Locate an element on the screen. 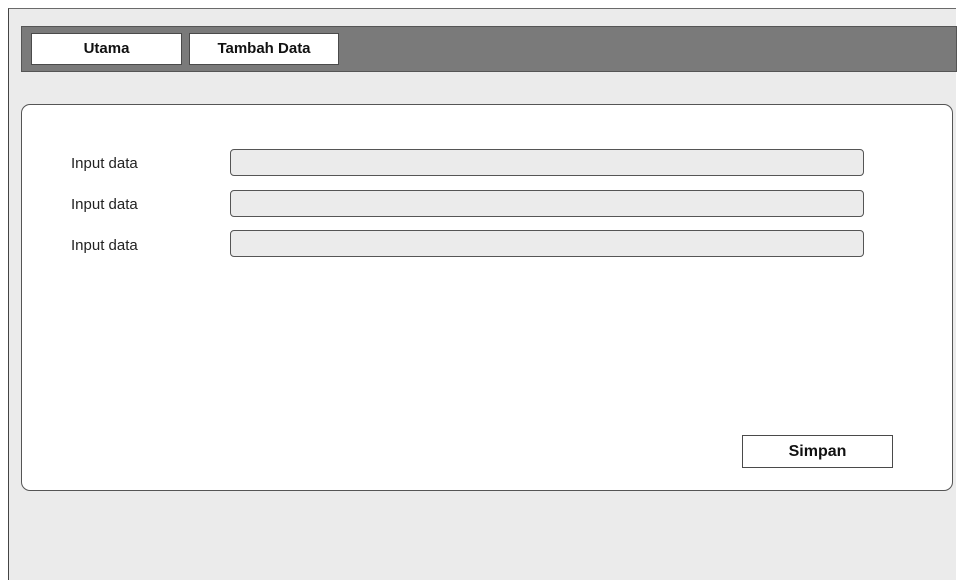 The height and width of the screenshot is (581, 958). input-data-label-3: Input data is located at coordinates (104, 245).